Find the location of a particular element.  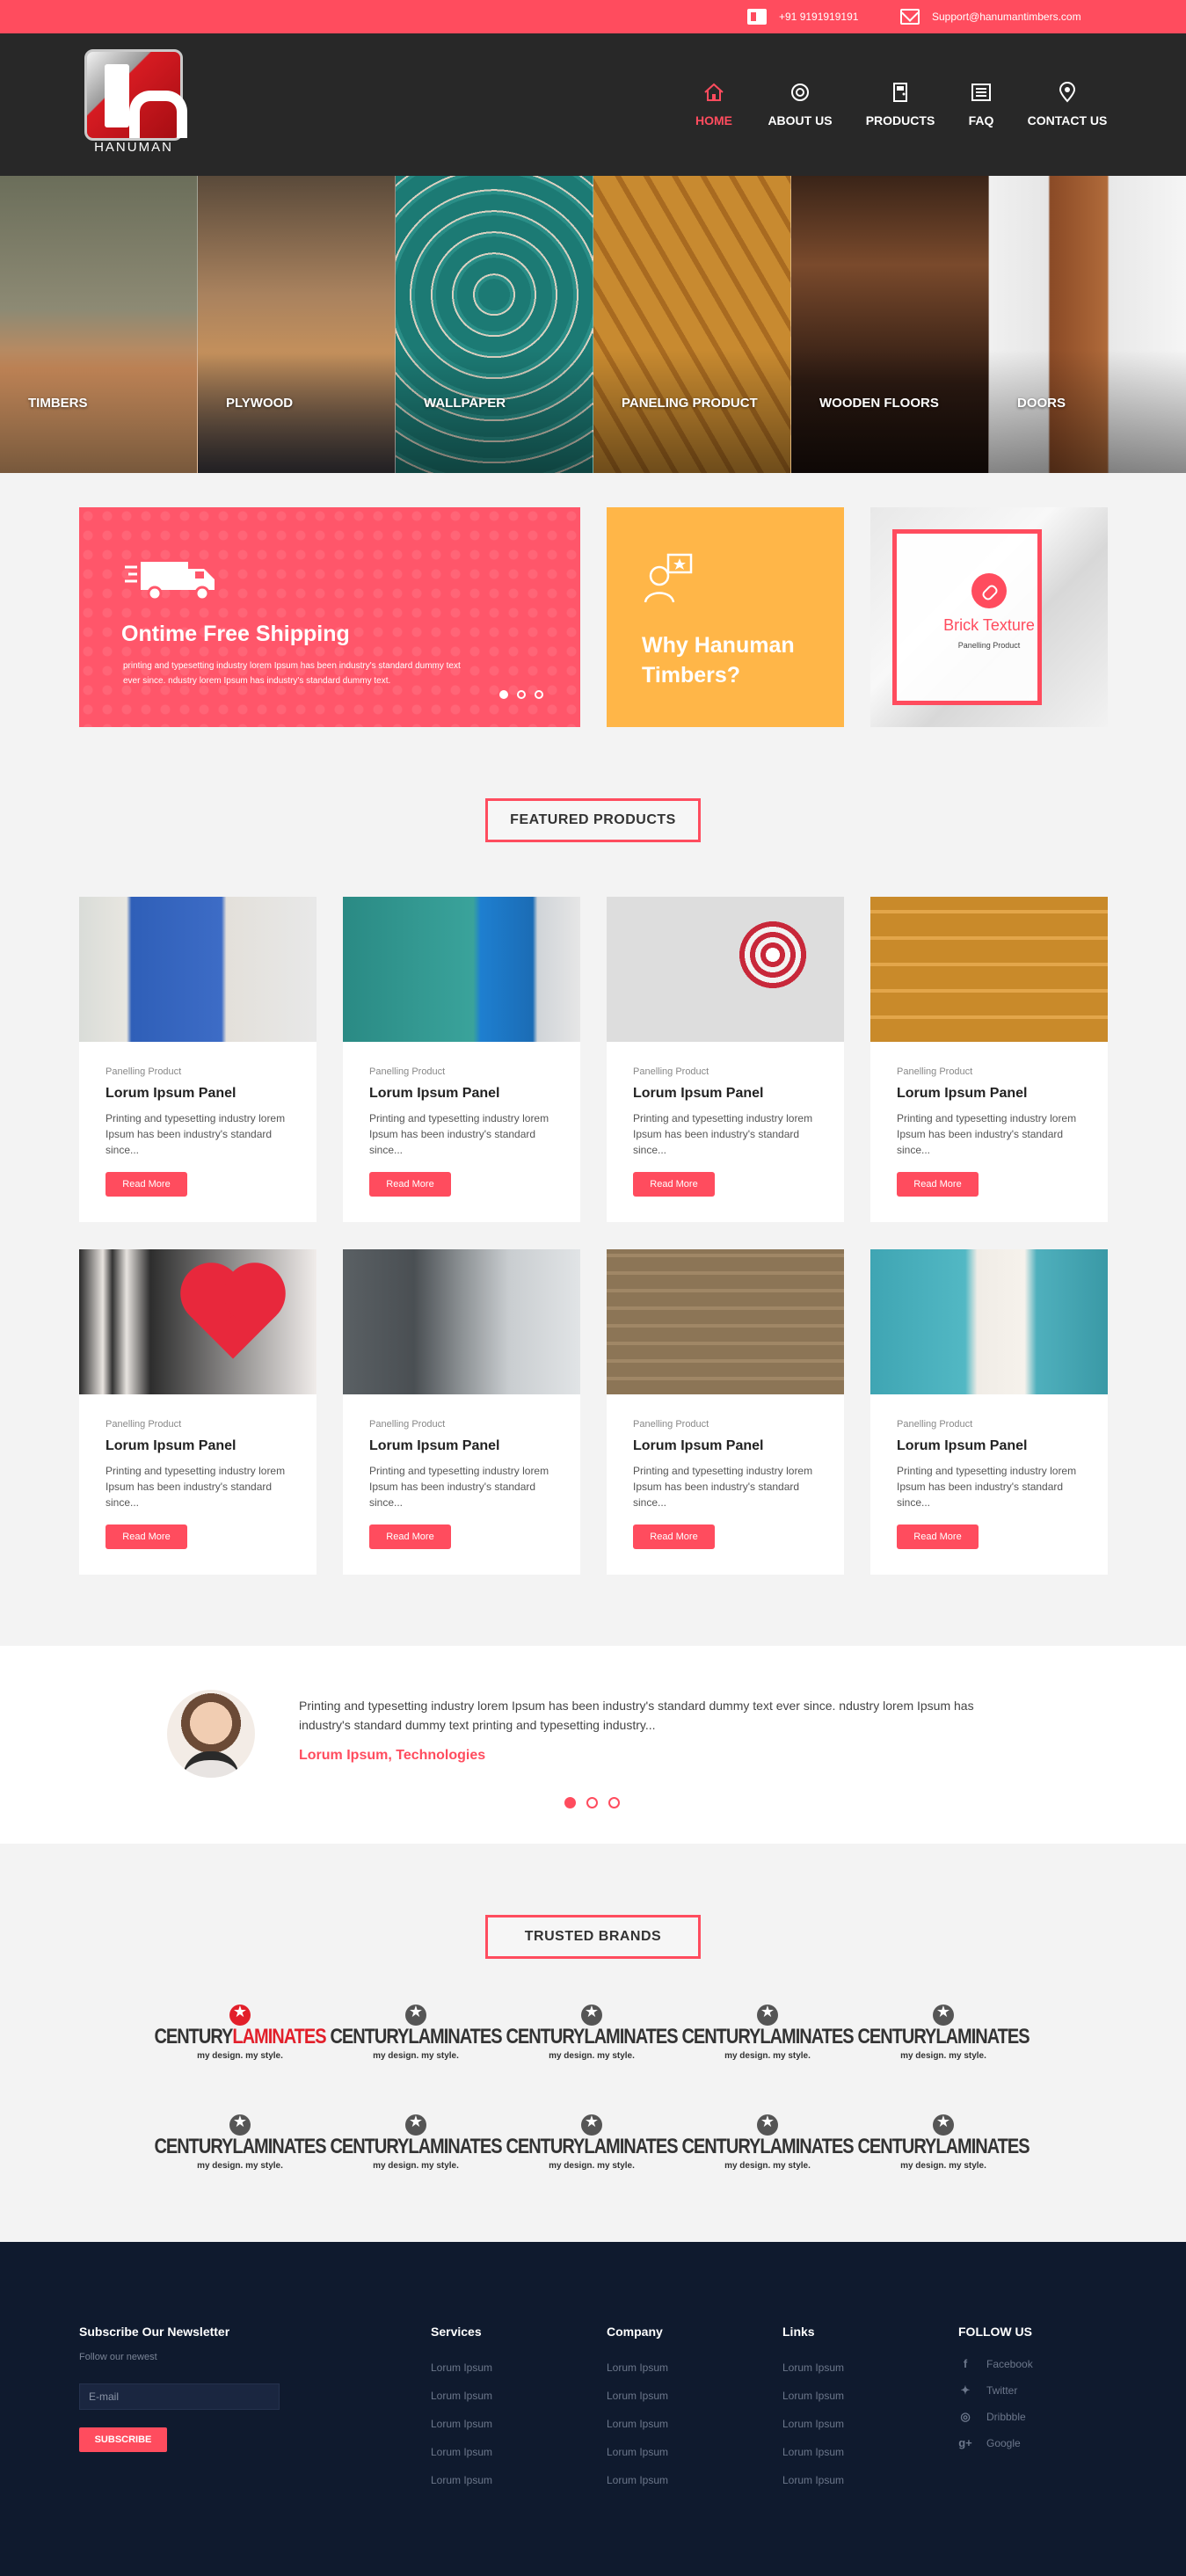

truck-icon is located at coordinates (170, 581).